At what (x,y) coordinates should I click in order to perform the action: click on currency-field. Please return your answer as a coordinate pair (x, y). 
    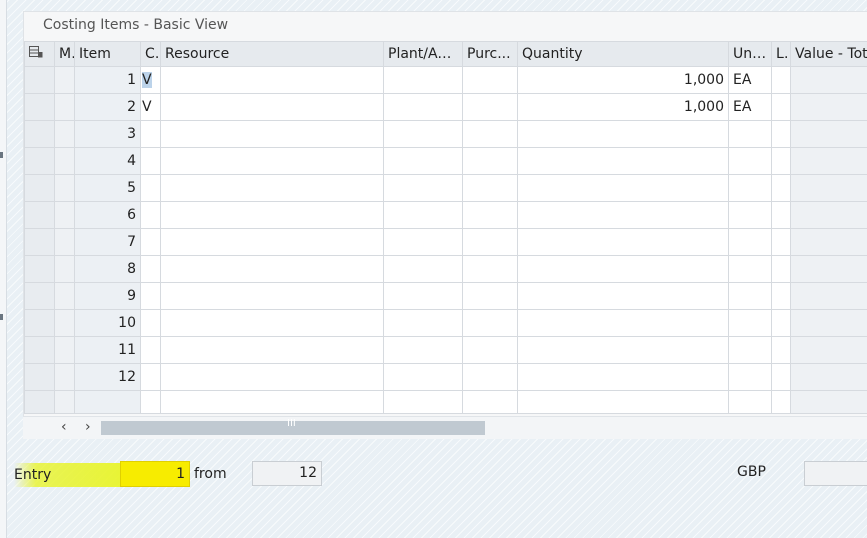
    Looking at the image, I should click on (835, 473).